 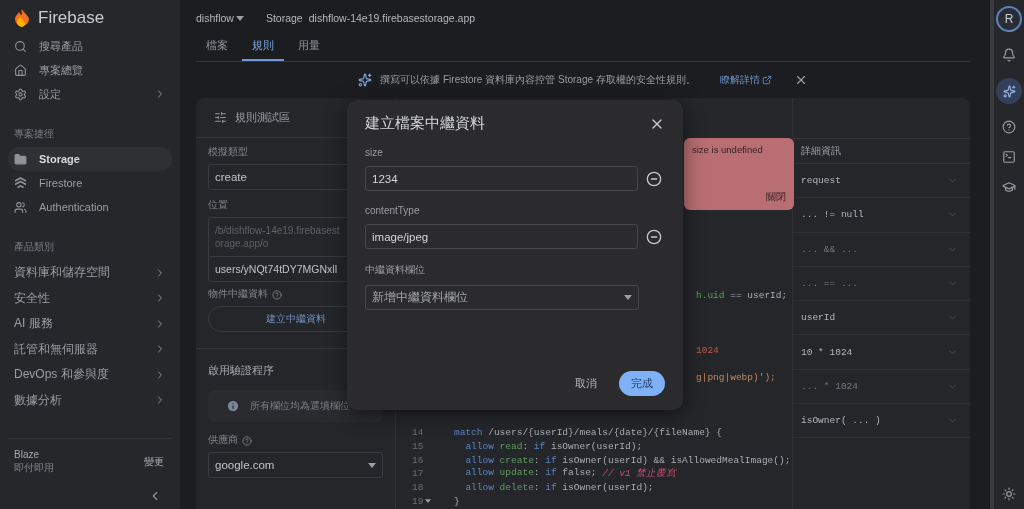 What do you see at coordinates (90, 94) in the screenshot?
I see `nav-item: 設定` at bounding box center [90, 94].